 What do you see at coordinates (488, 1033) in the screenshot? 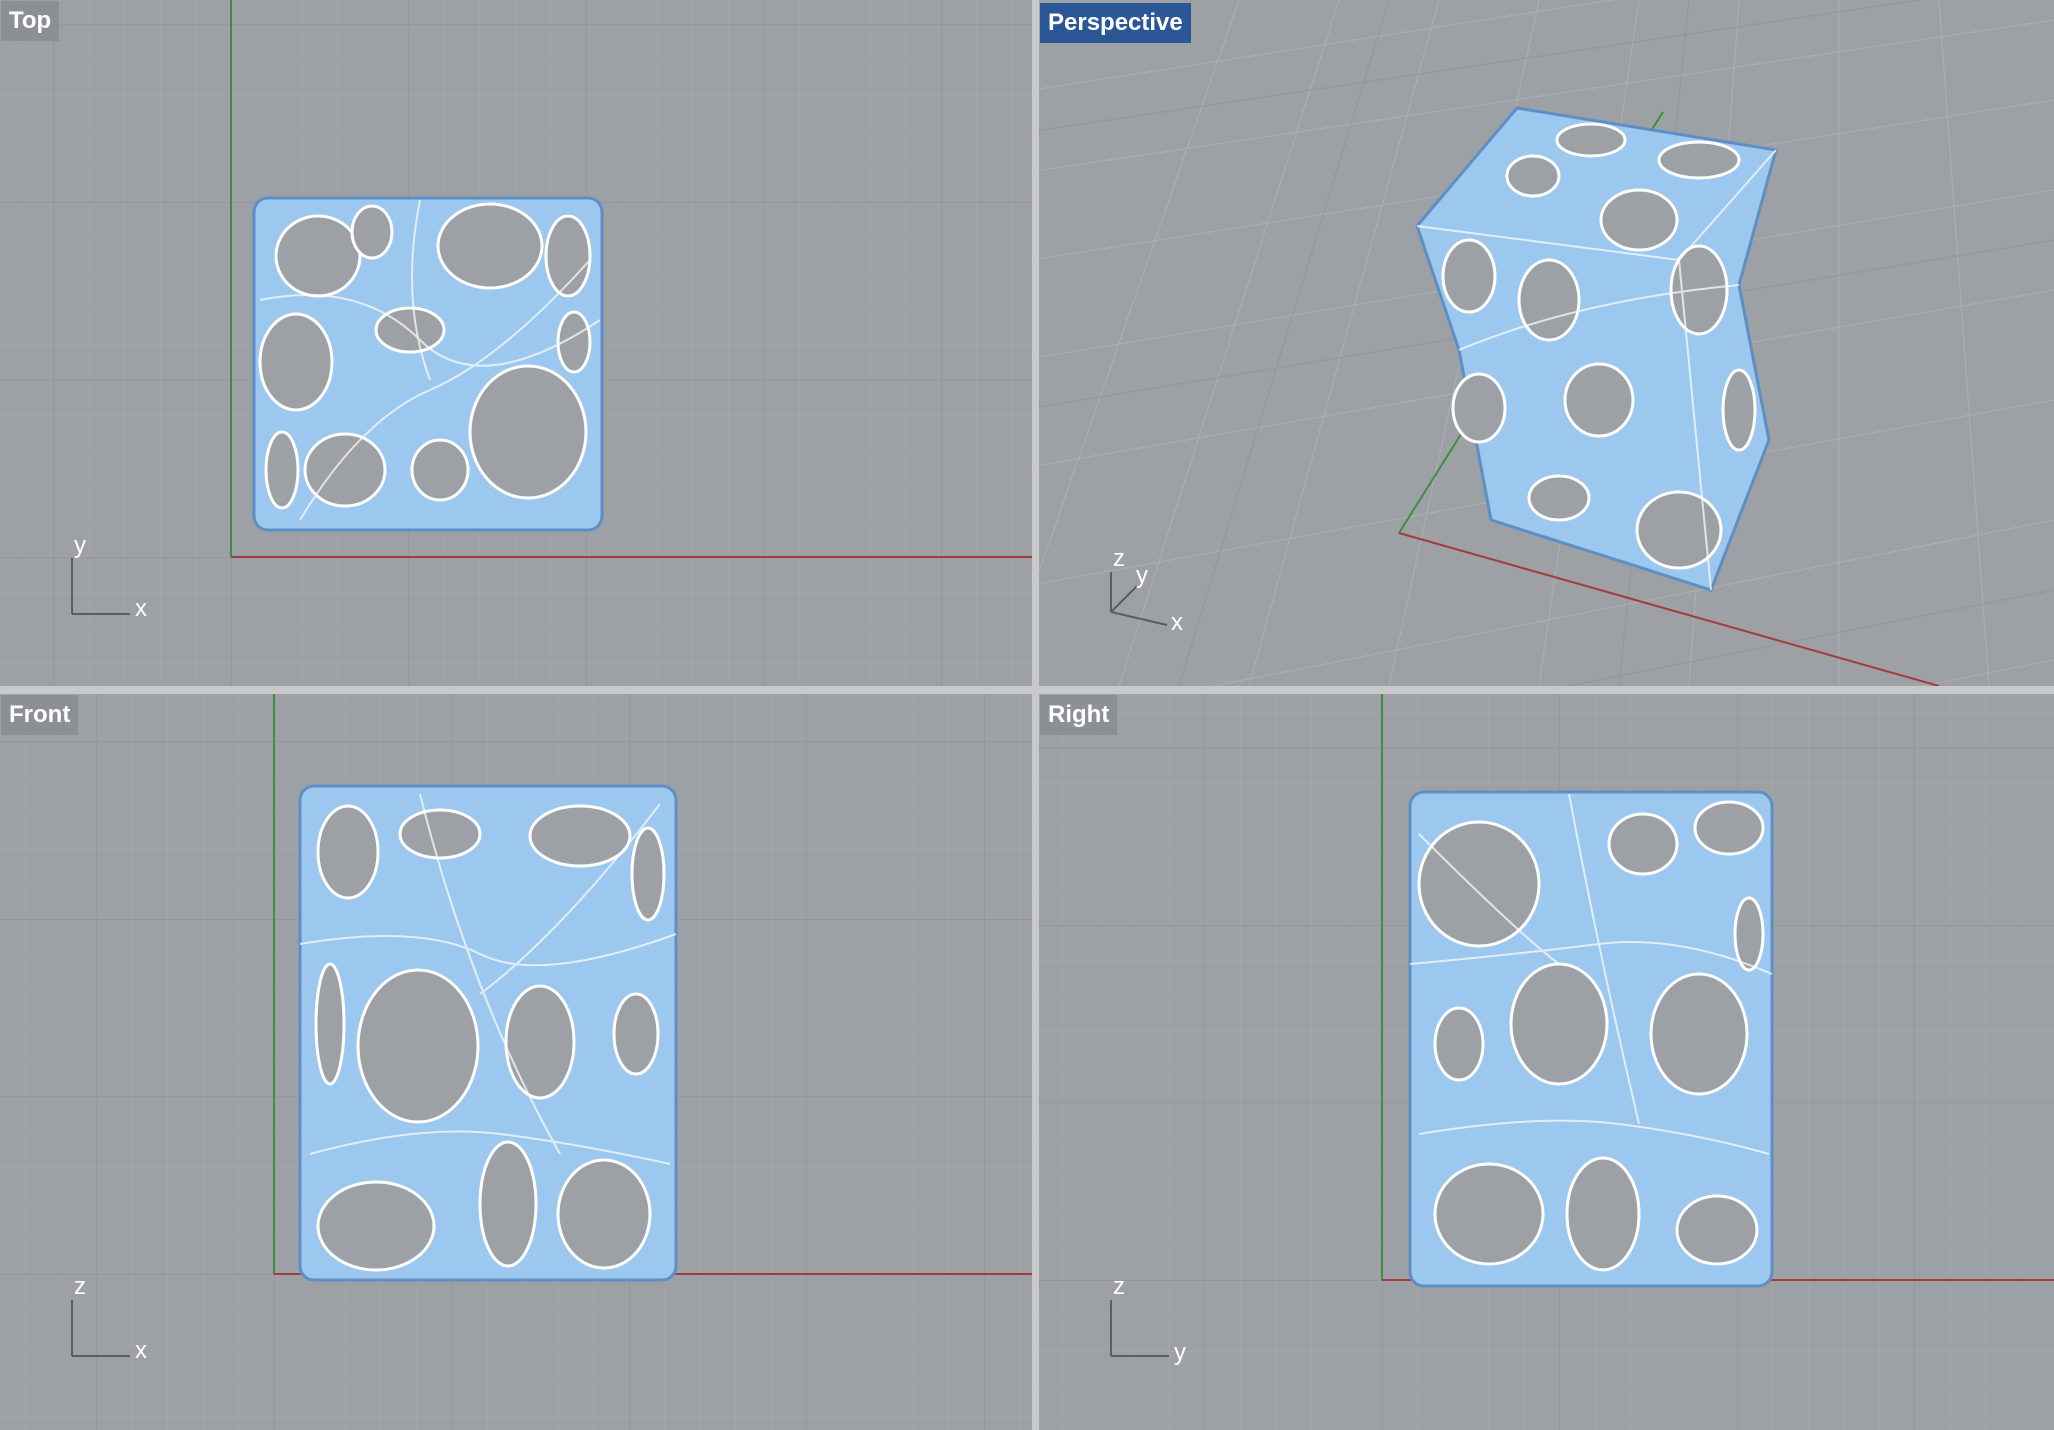
I see `lattice-object-front` at bounding box center [488, 1033].